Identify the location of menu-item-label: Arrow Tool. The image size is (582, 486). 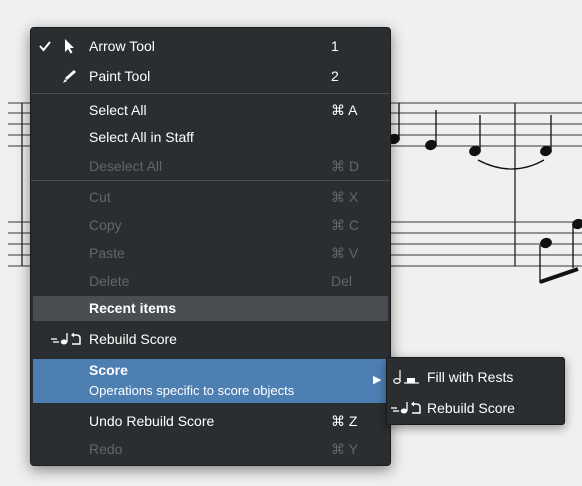
(122, 46).